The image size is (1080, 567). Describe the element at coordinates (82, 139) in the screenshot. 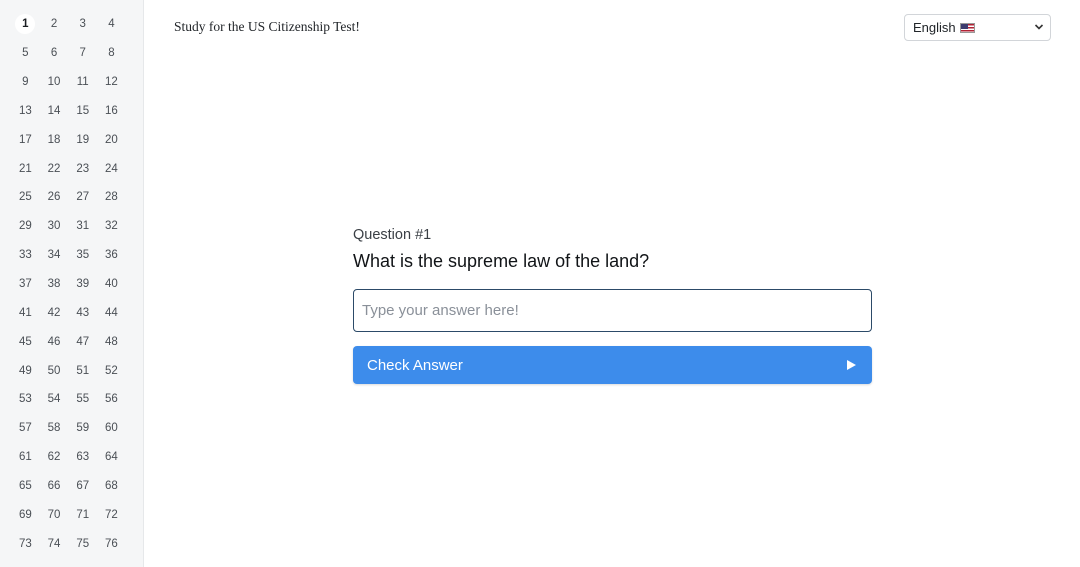

I see `question-number-link: 19` at that location.